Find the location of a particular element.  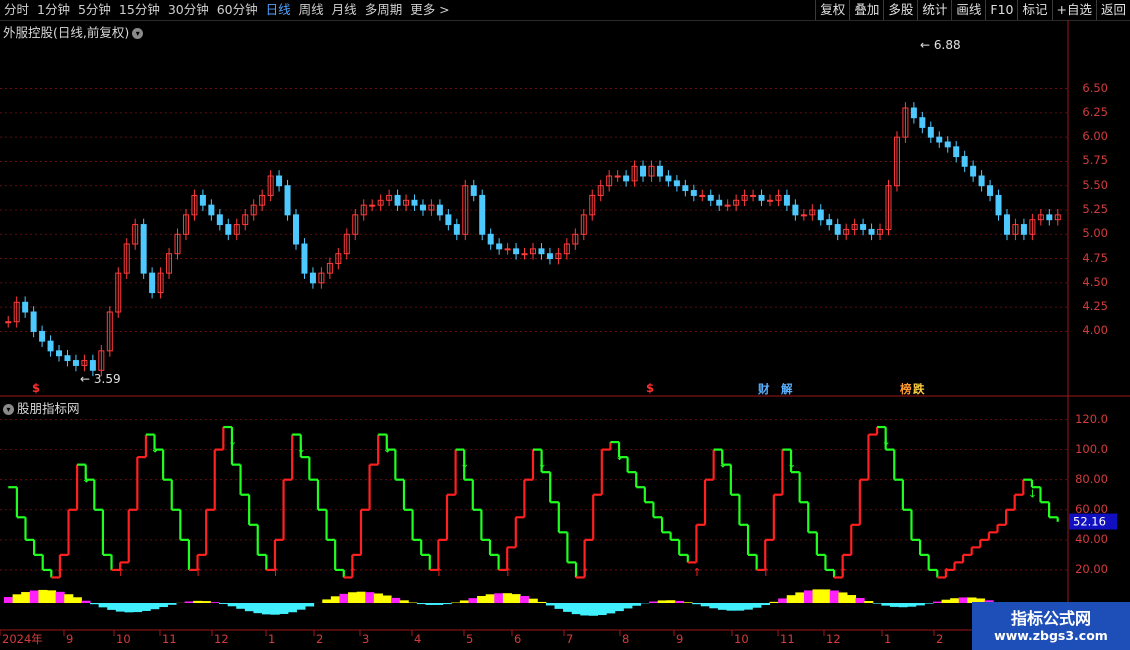

indicator-tick: 60.00 is located at coordinates (1091, 508).